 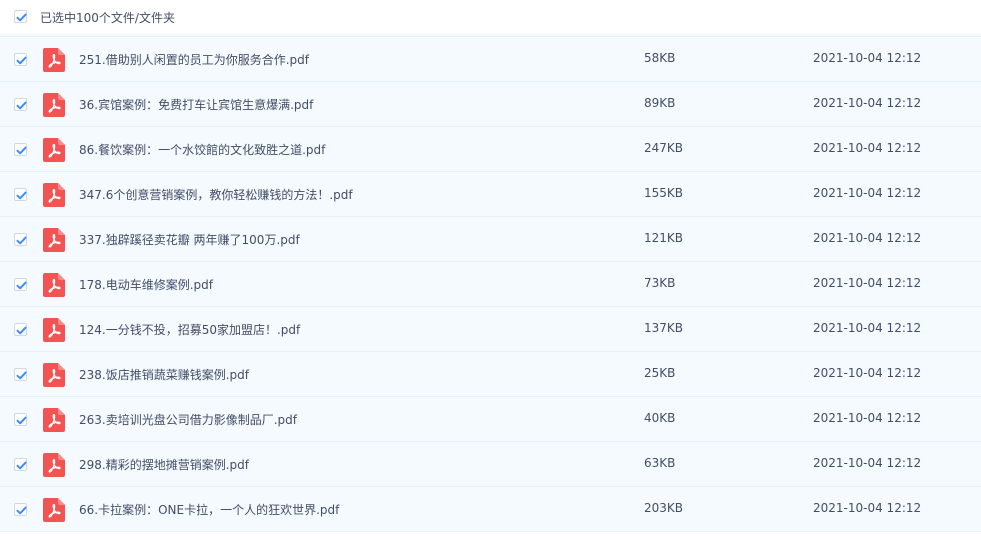 I want to click on file-size: 121KB, so click(x=664, y=238).